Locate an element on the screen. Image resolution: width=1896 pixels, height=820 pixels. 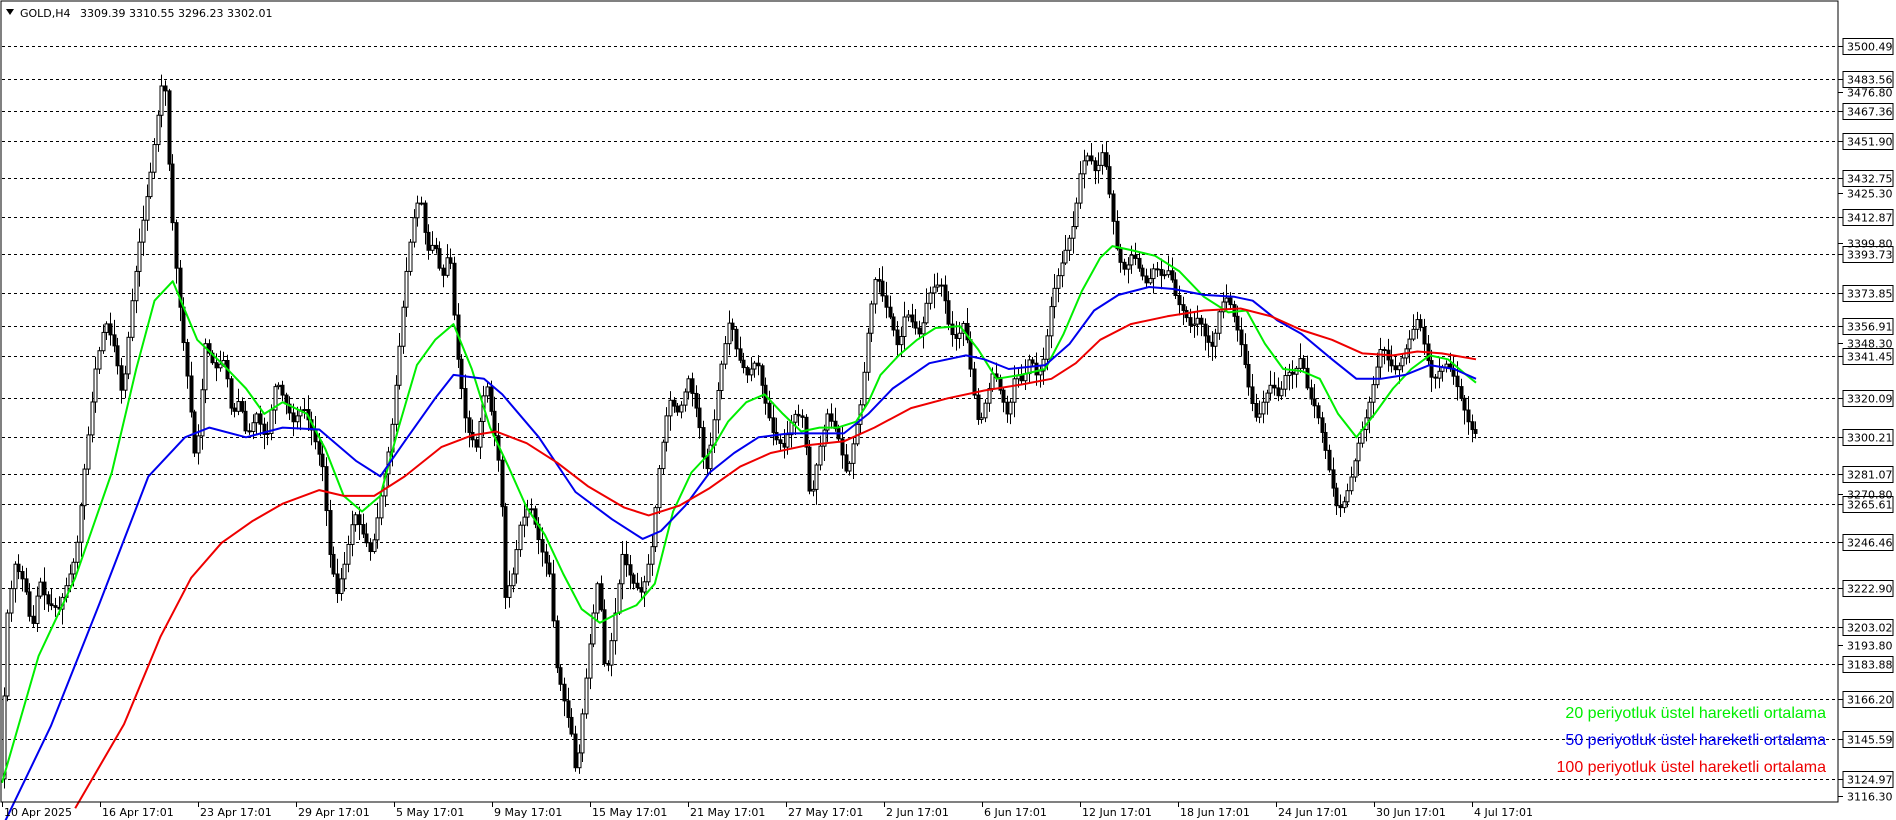
y-tick-label: 3500.49 is located at coordinates (1870, 47).